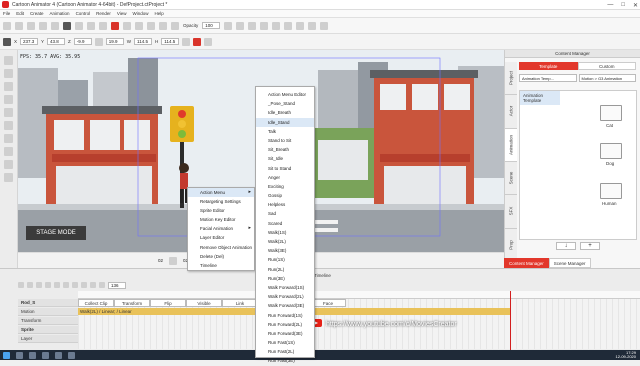 This screenshot has height=366, width=640. I want to click on side-tab-project: Project, so click(511, 79).